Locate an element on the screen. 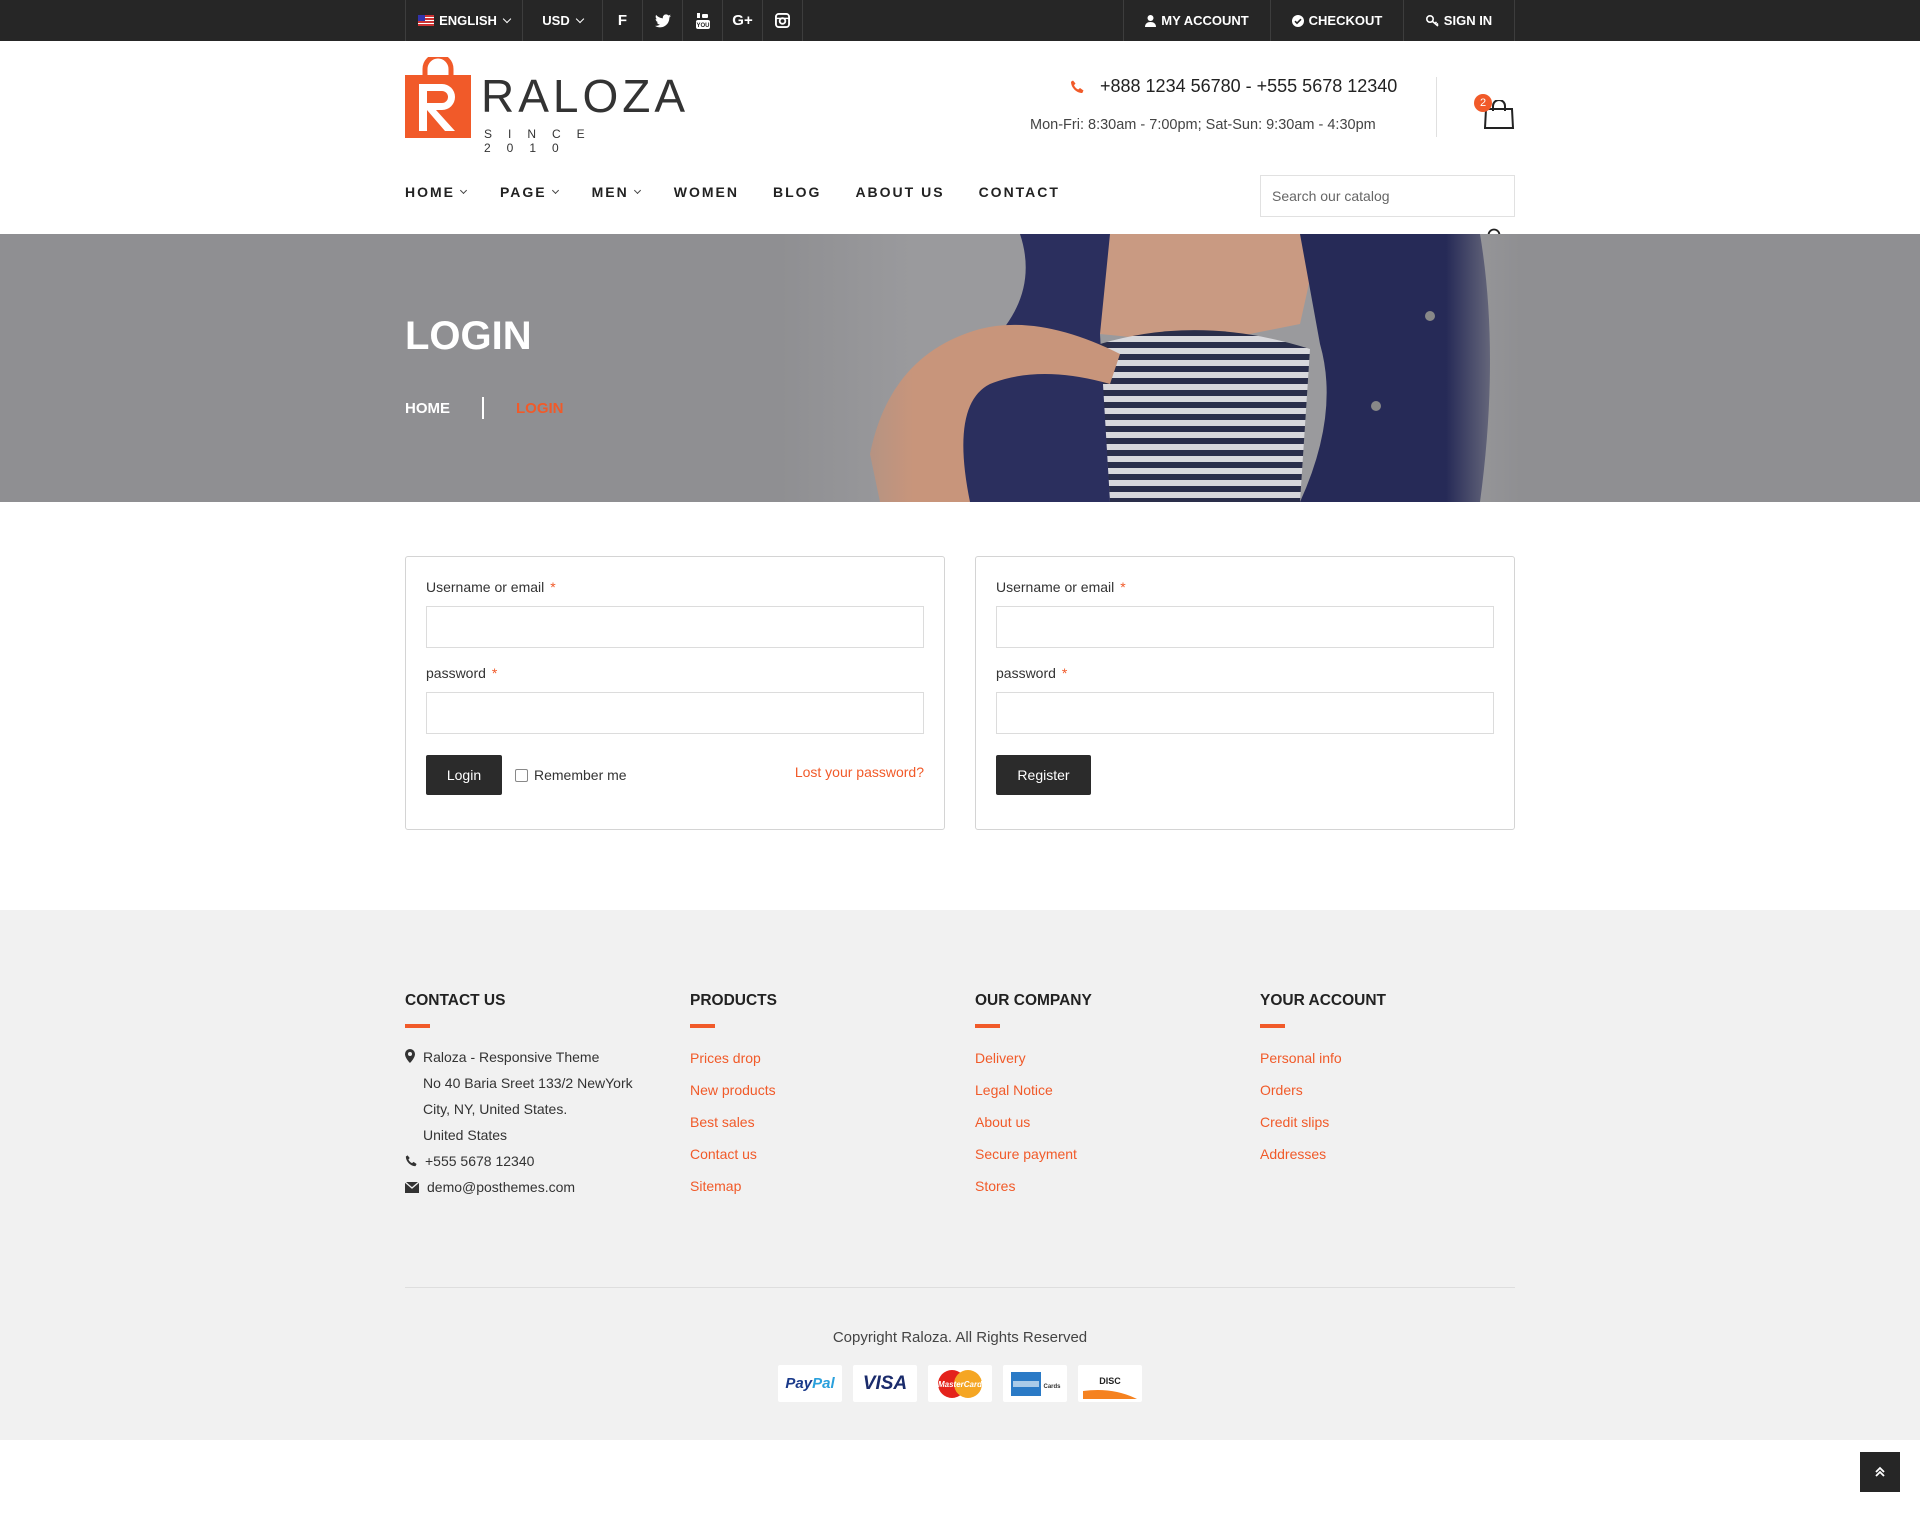 The width and height of the screenshot is (1920, 1521). my-account-link: MY ACCOUNT is located at coordinates (1197, 20).